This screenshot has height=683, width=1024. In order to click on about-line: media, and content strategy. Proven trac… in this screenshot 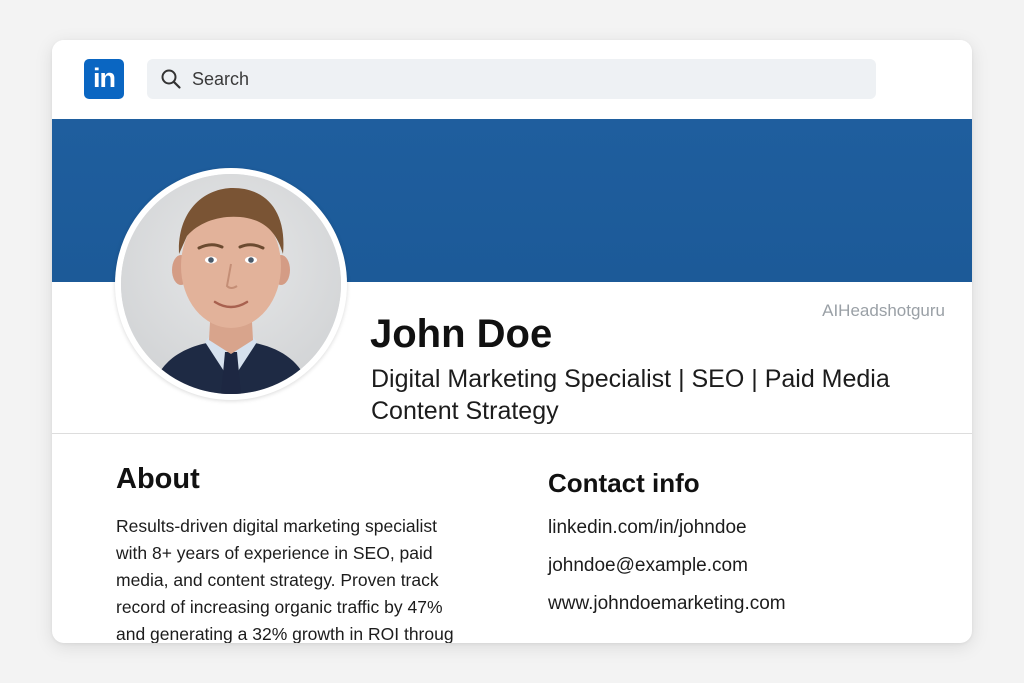, I will do `click(277, 580)`.